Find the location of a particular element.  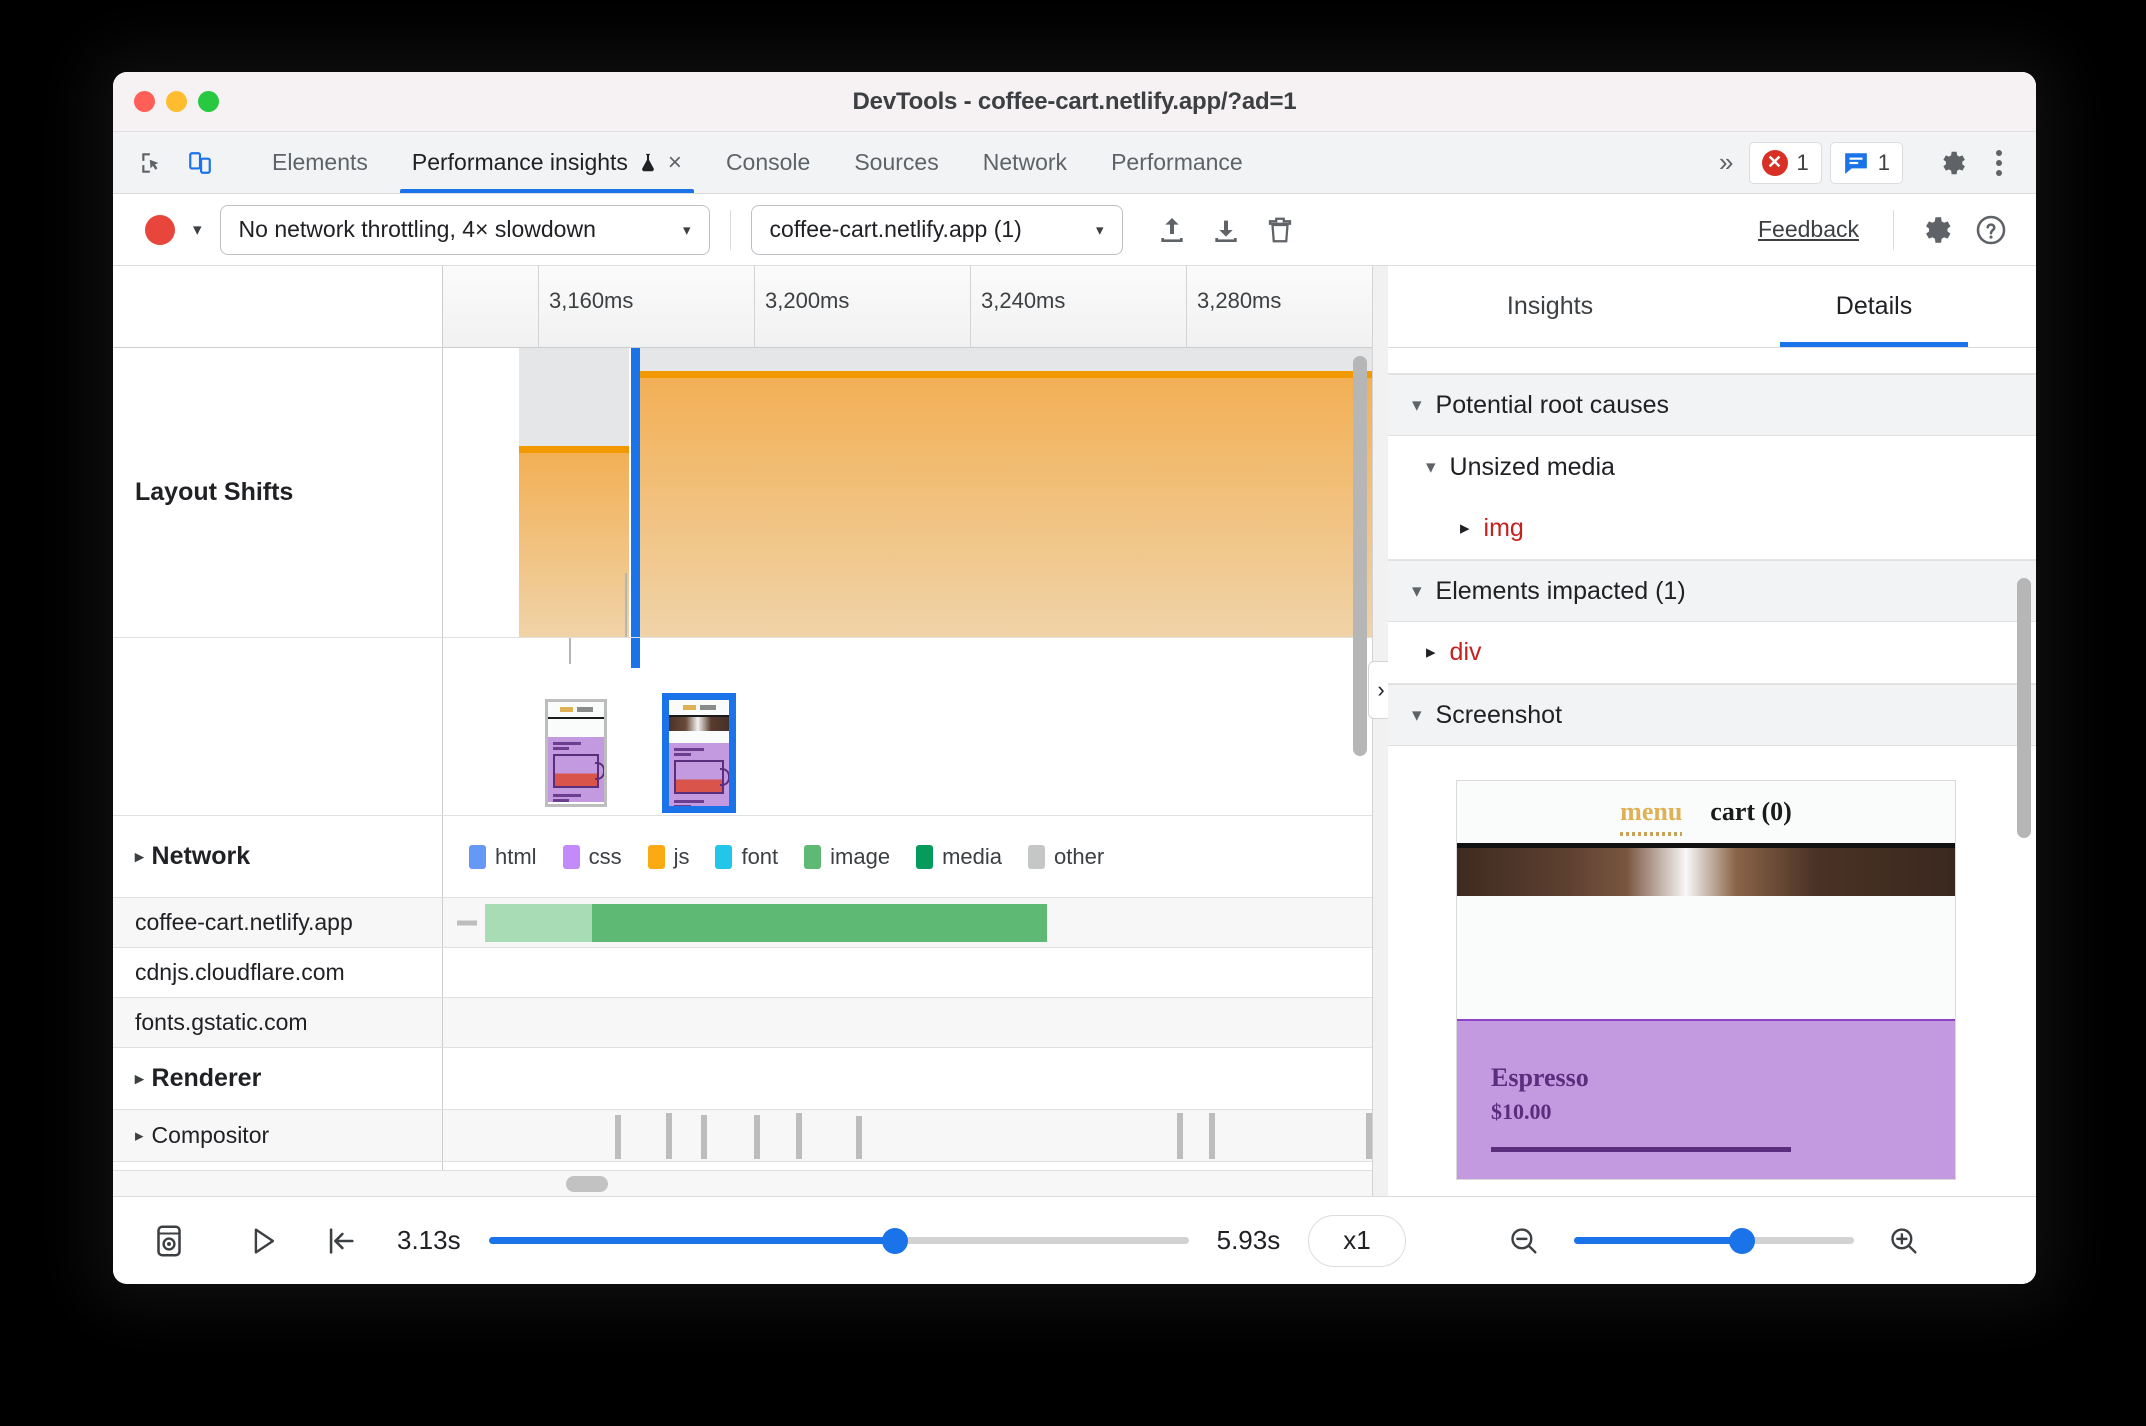

filmstrip-icon is located at coordinates (169, 1241).